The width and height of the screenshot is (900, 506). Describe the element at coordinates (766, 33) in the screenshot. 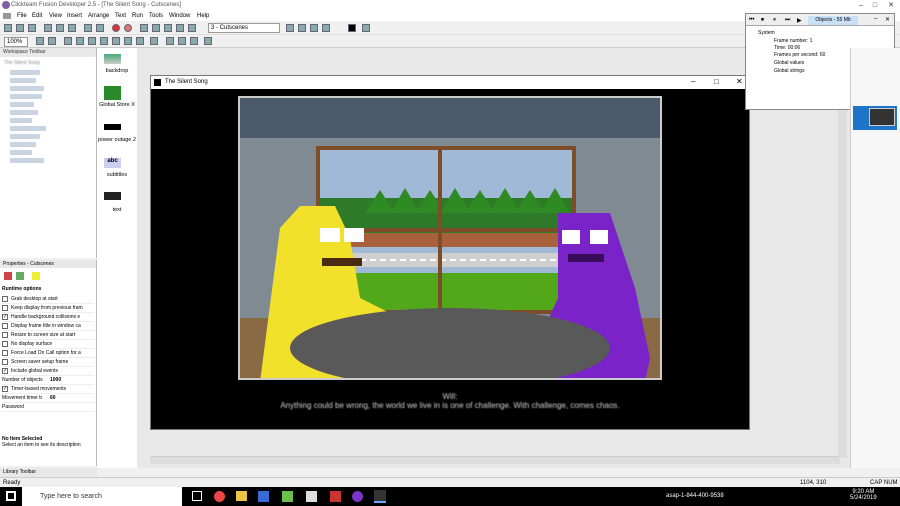

I see `dbg-system: System` at that location.